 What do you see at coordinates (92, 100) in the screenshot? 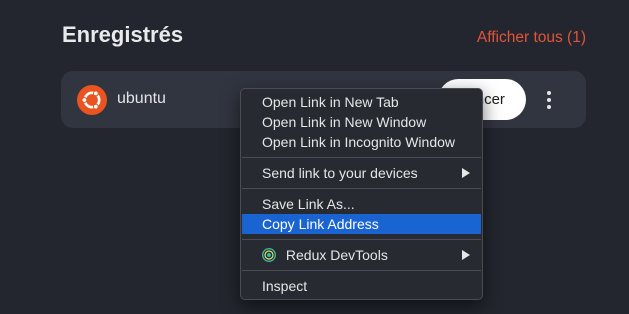
I see `ubuntu-logo-icon` at bounding box center [92, 100].